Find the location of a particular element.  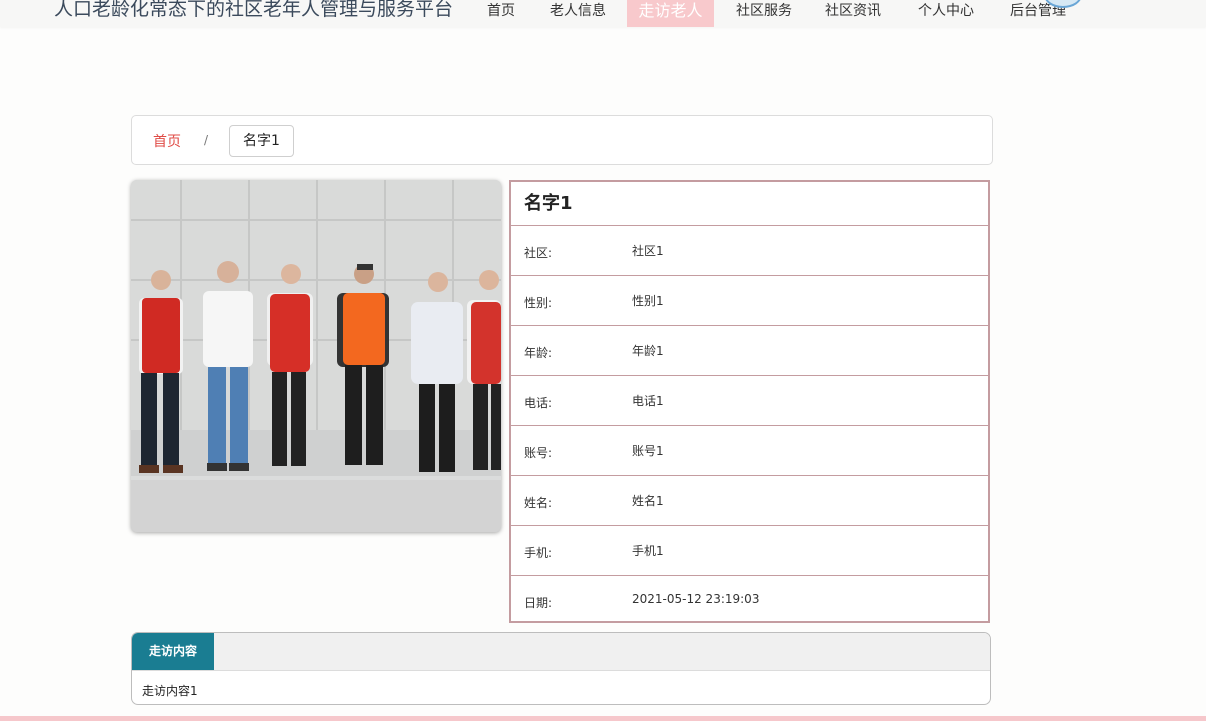

elder-name-heading: 名字1 is located at coordinates (749, 204).